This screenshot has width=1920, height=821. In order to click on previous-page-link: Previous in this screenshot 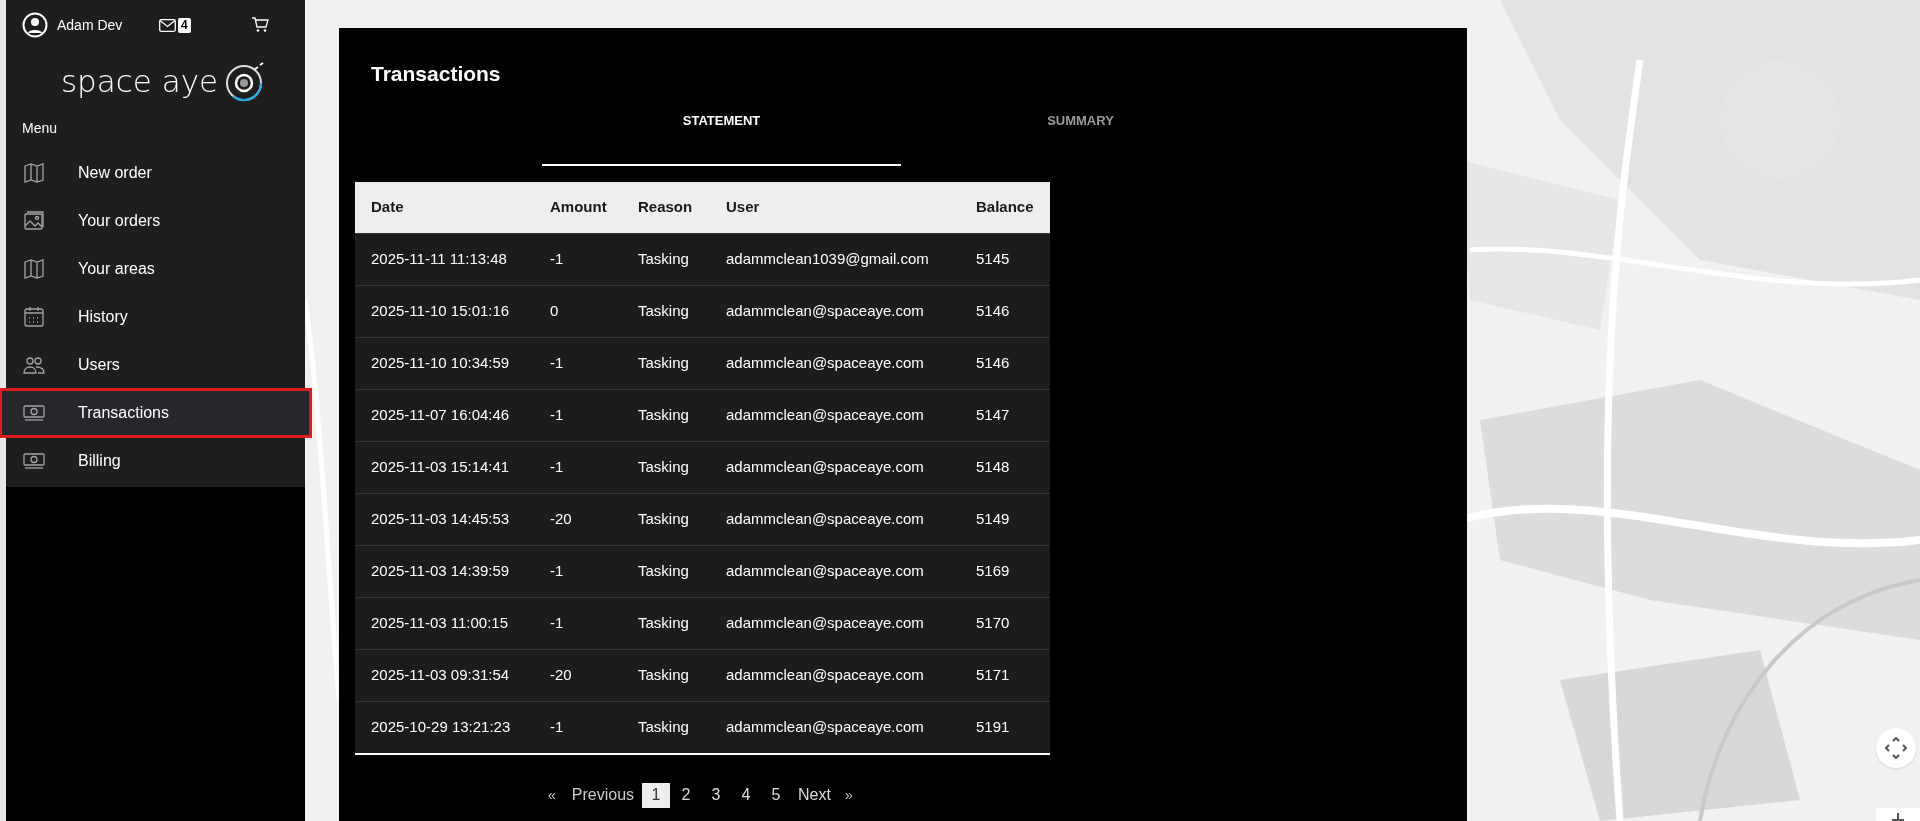, I will do `click(603, 795)`.